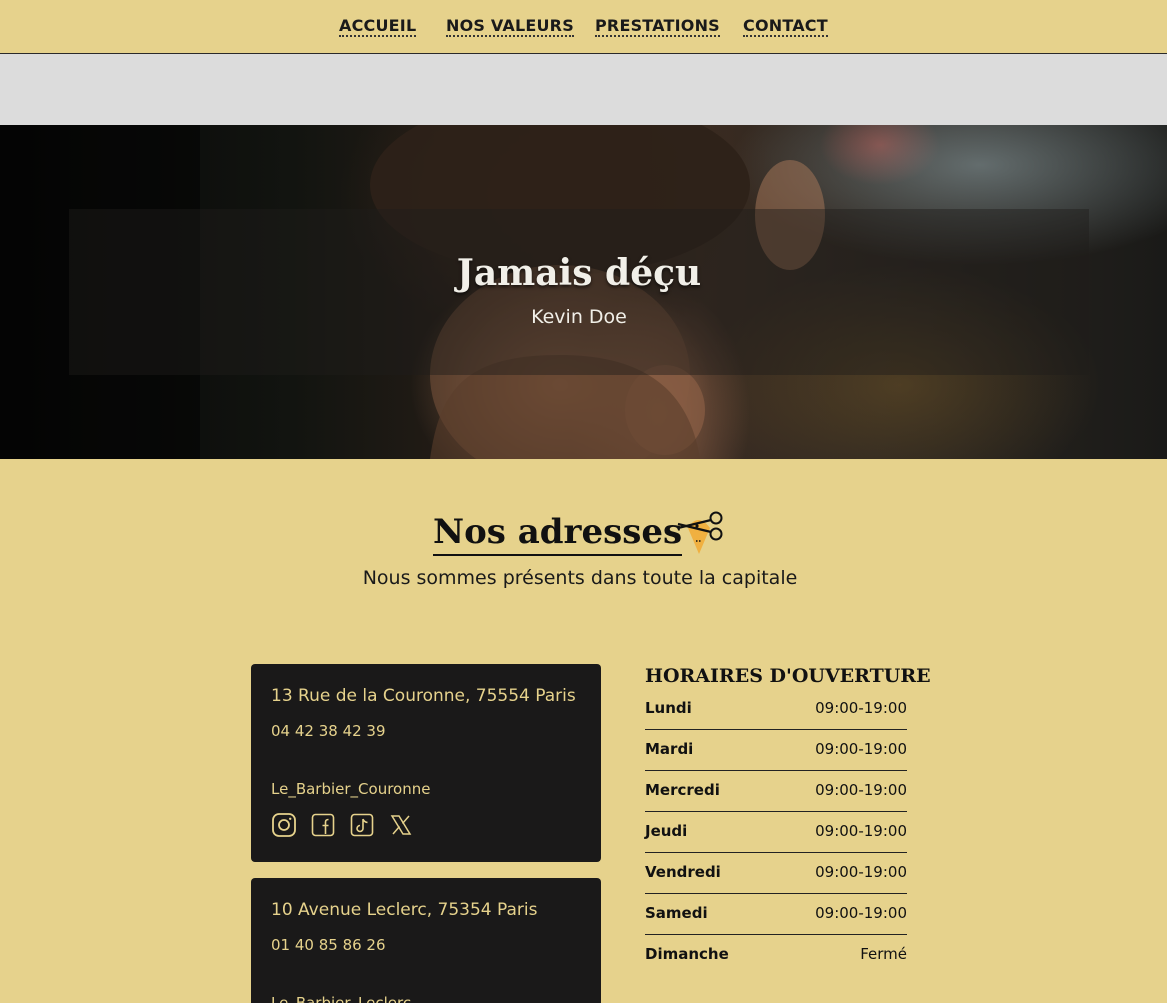 This screenshot has width=1167, height=1003. I want to click on hours-row: Dimanche Fermé, so click(776, 955).